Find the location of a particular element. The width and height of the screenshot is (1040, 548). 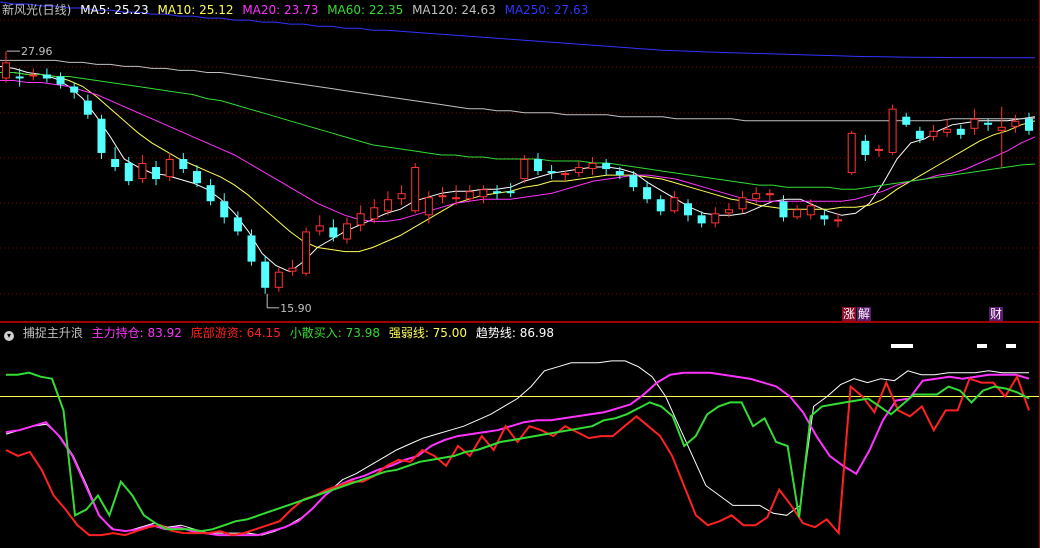

ma250-label: MA250: 27.63 is located at coordinates (546, 10).